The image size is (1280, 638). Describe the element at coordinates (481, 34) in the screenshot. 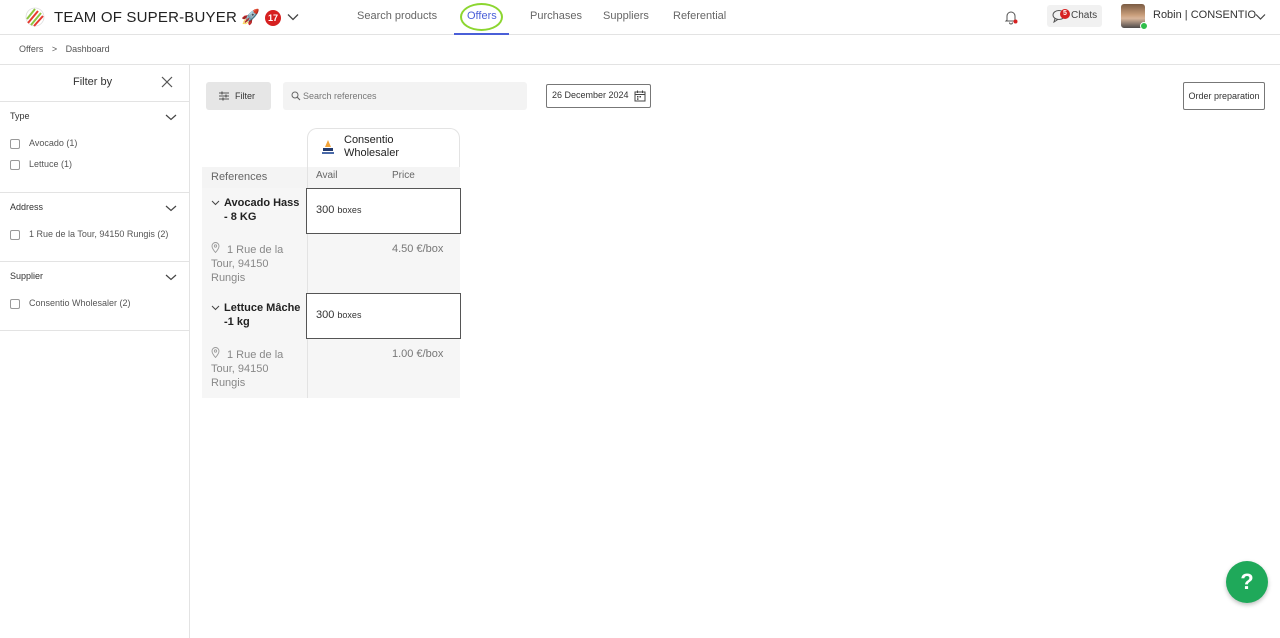

I see `active-tab-indicator` at that location.